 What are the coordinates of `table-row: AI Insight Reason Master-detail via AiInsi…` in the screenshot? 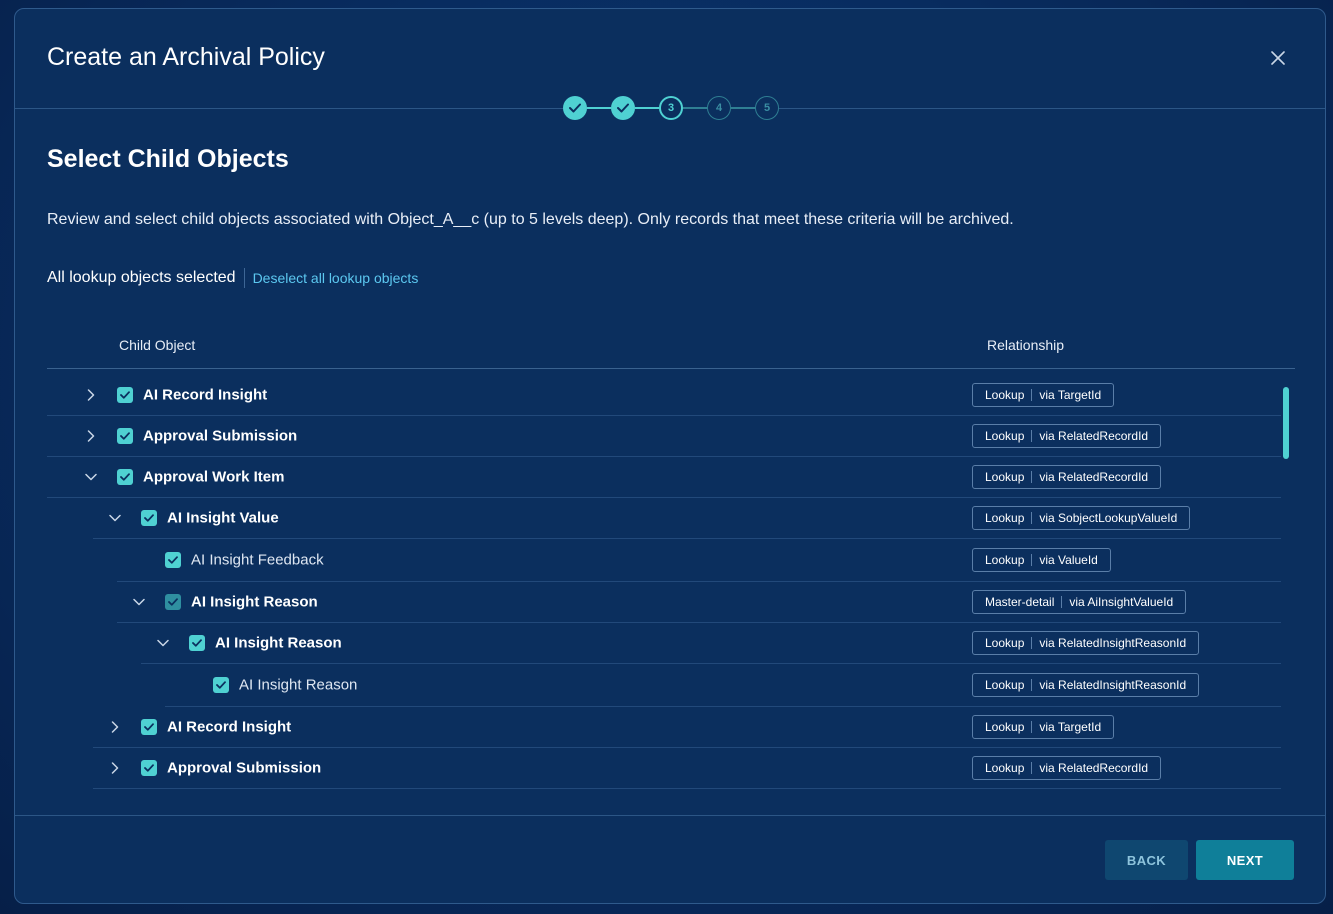 It's located at (699, 602).